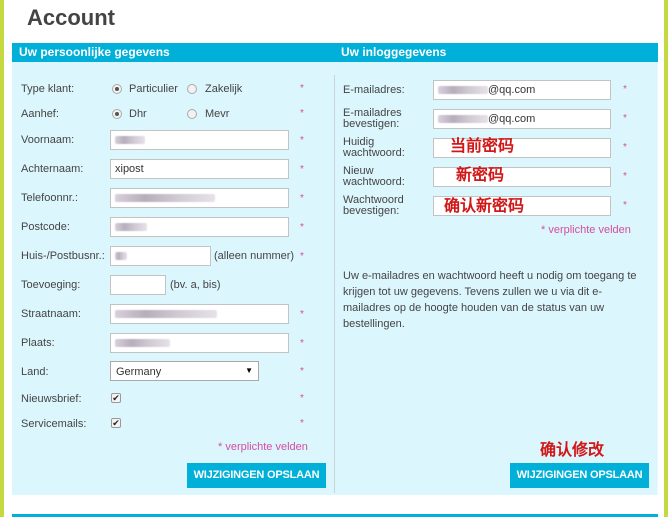 The width and height of the screenshot is (668, 517). Describe the element at coordinates (512, 90) in the screenshot. I see `email-suffix: @qq.com` at that location.